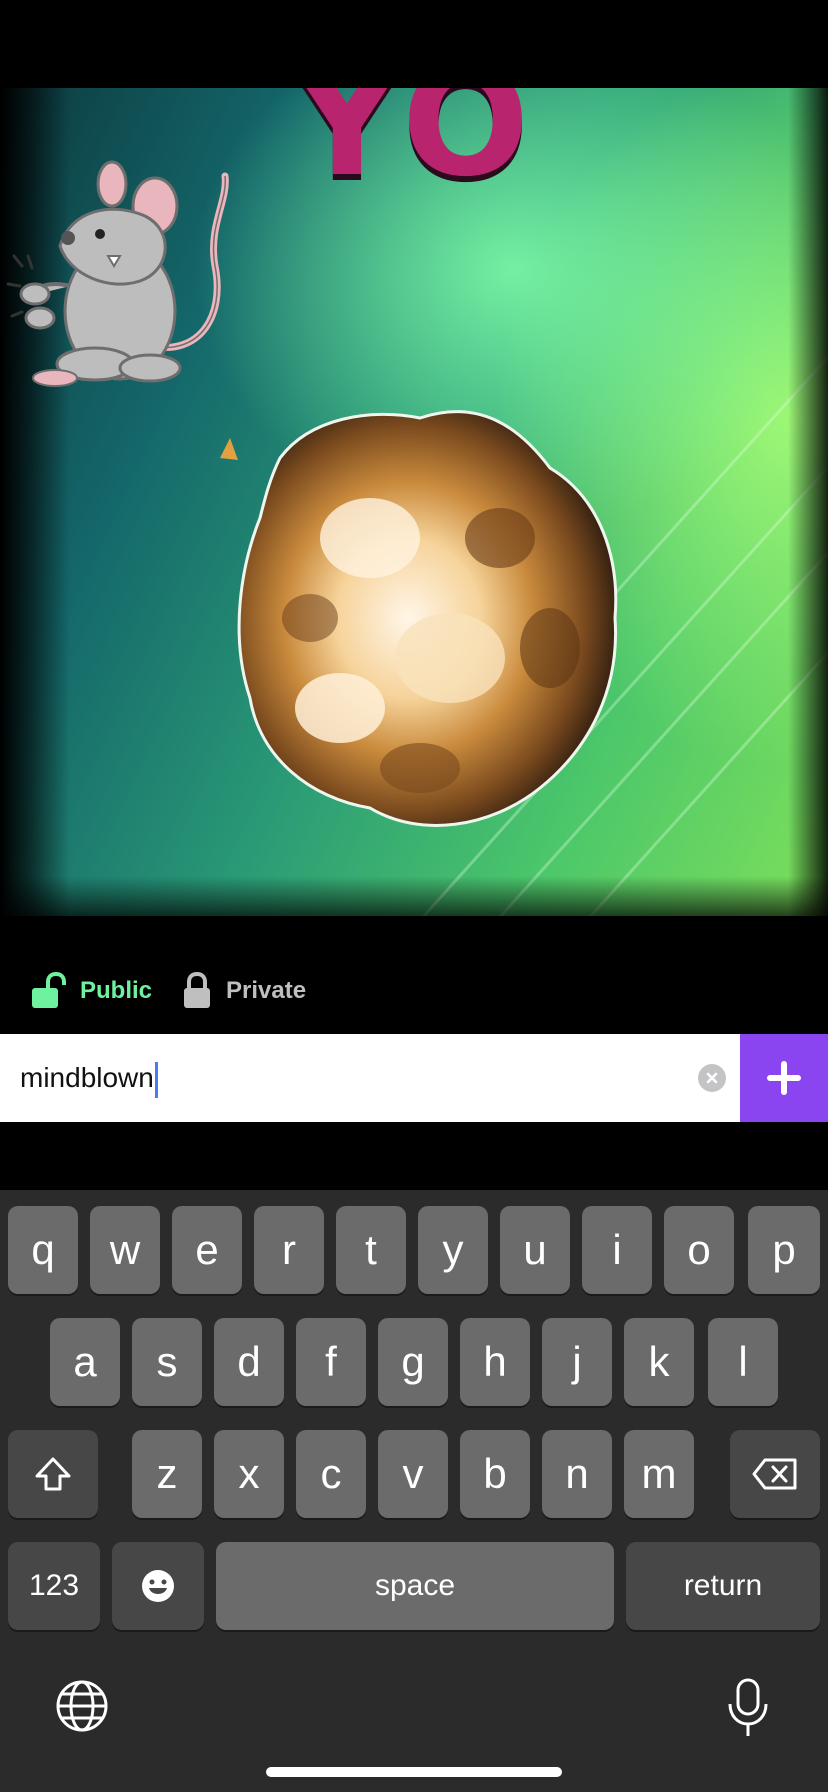 The height and width of the screenshot is (1792, 828). I want to click on key-x: x, so click(249, 1474).